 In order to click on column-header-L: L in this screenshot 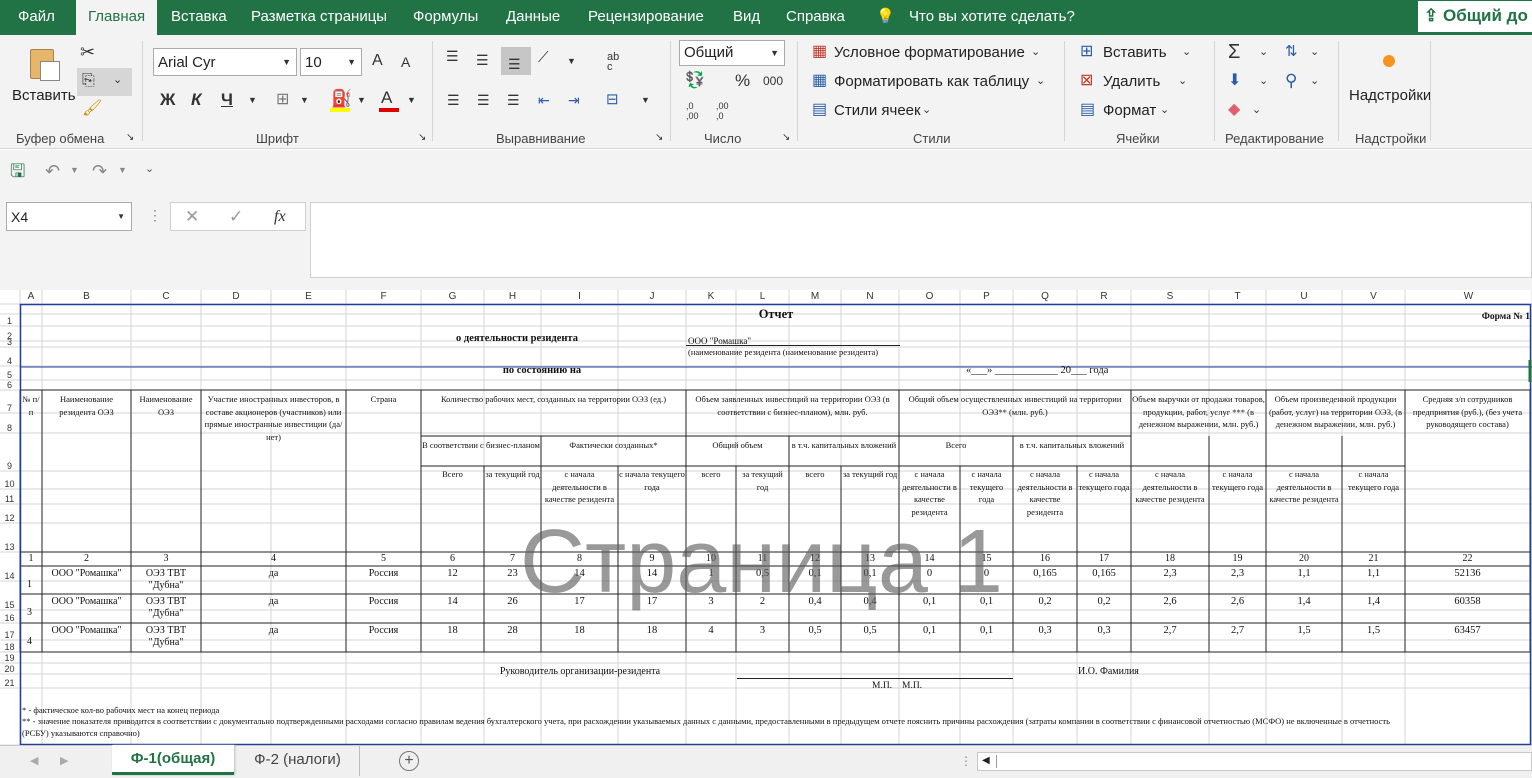, I will do `click(762, 297)`.